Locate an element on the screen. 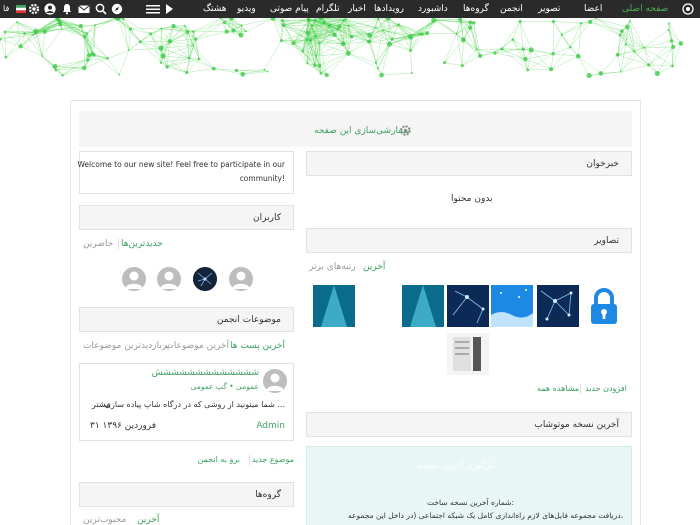 Image resolution: width=700 pixels, height=525 pixels. mail-icon is located at coordinates (84, 9).